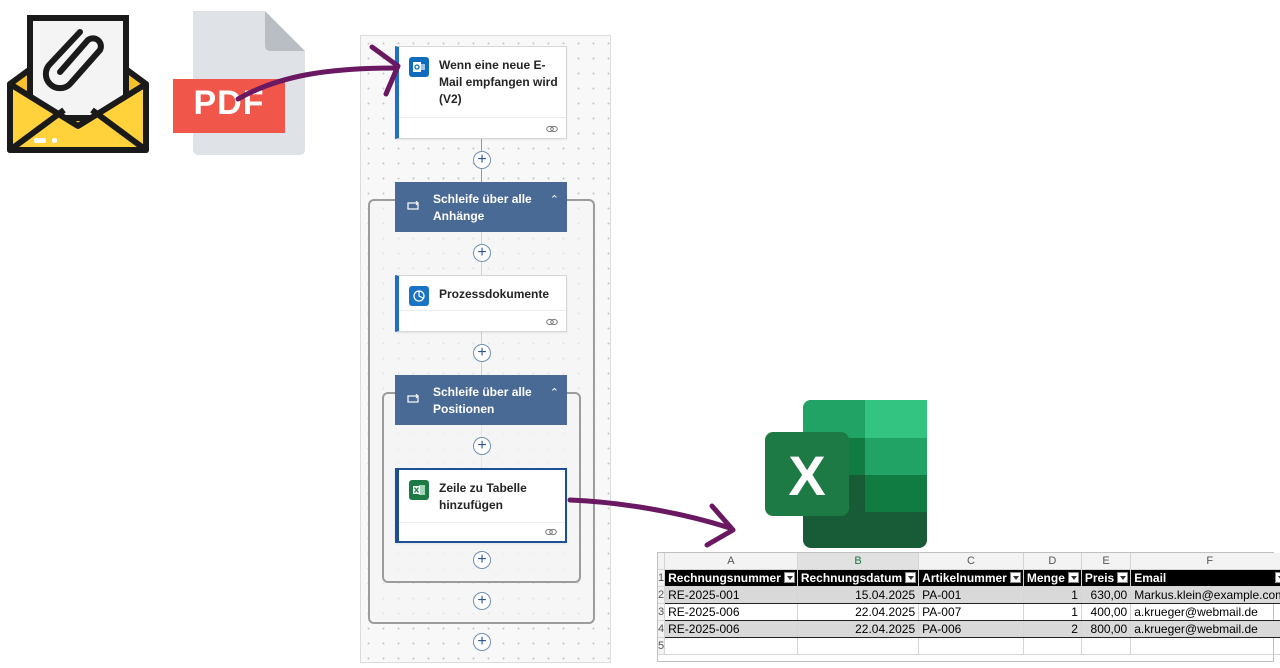 Image resolution: width=1280 pixels, height=668 pixels. I want to click on row-header: 3, so click(662, 612).